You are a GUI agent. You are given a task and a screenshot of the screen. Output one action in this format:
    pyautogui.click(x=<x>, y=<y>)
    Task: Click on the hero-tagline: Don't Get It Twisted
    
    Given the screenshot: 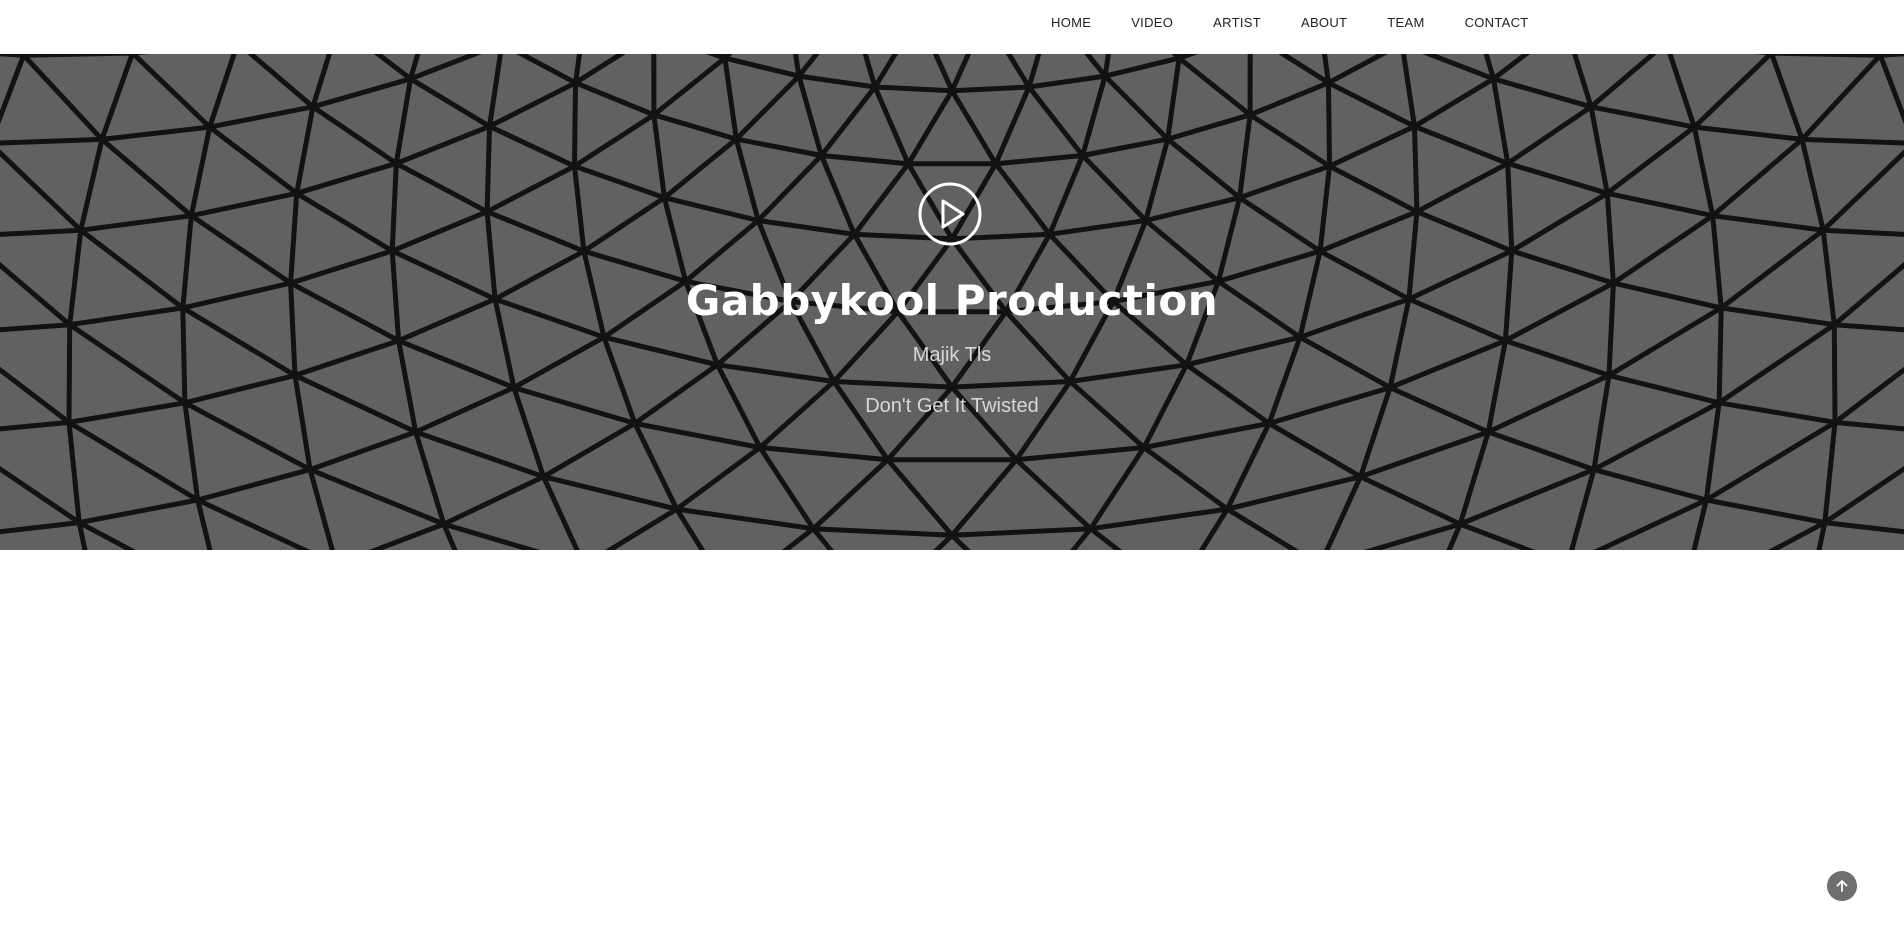 What is the action you would take?
    pyautogui.click(x=952, y=406)
    